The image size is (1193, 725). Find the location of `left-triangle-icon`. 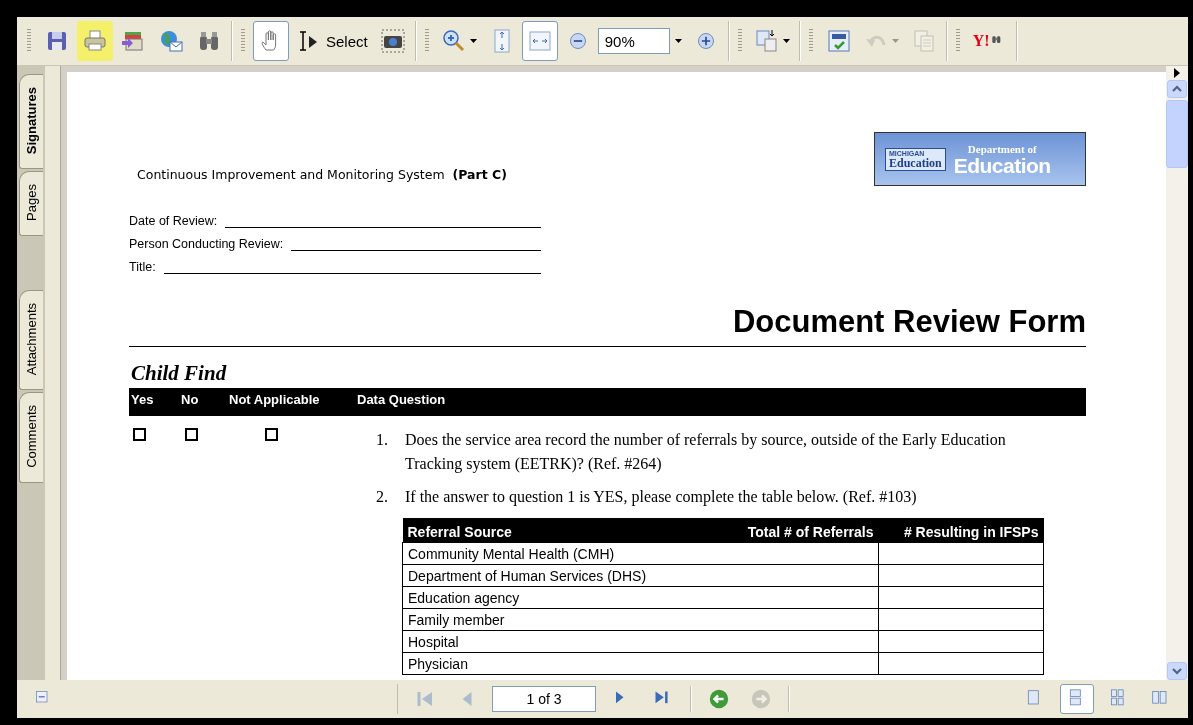

left-triangle-icon is located at coordinates (467, 699).